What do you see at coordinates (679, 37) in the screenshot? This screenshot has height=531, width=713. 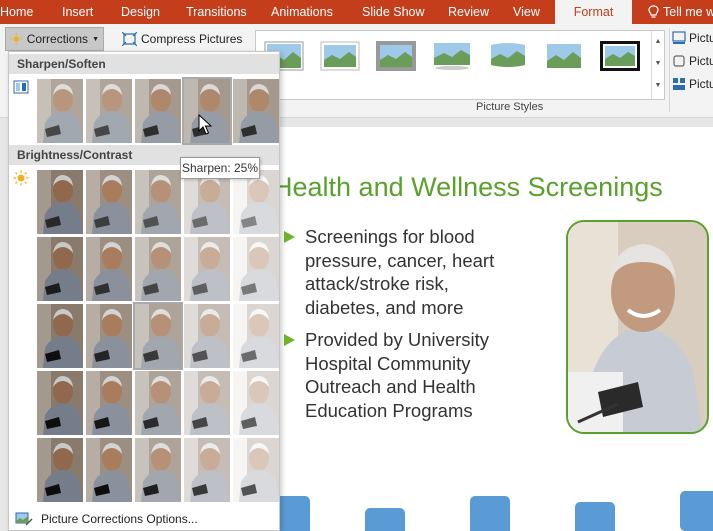 I see `picture-border-icon` at bounding box center [679, 37].